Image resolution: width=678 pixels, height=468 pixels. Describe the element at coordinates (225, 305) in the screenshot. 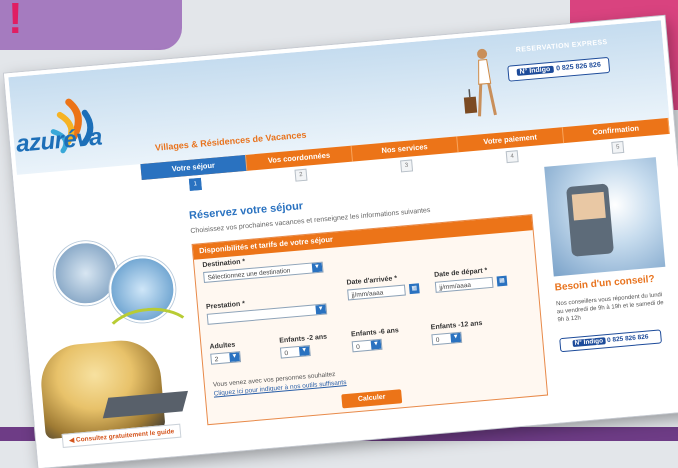

I see `prestation-label: Prestation *` at that location.